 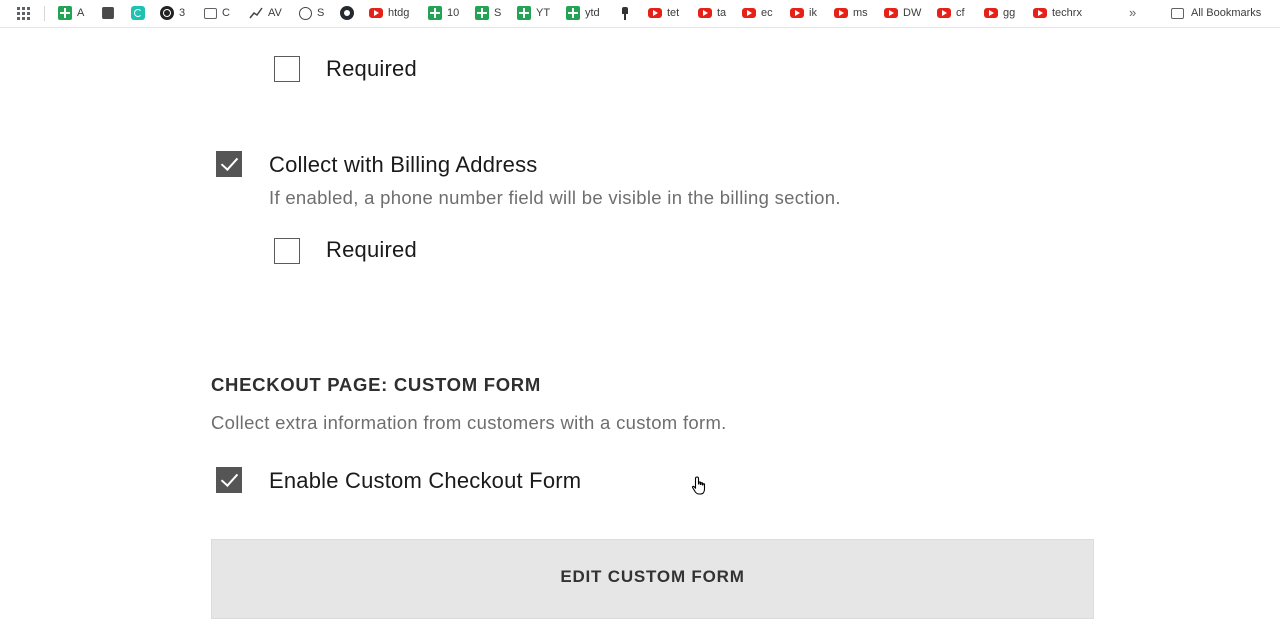 I want to click on bookmark-extension, so click(x=110, y=13).